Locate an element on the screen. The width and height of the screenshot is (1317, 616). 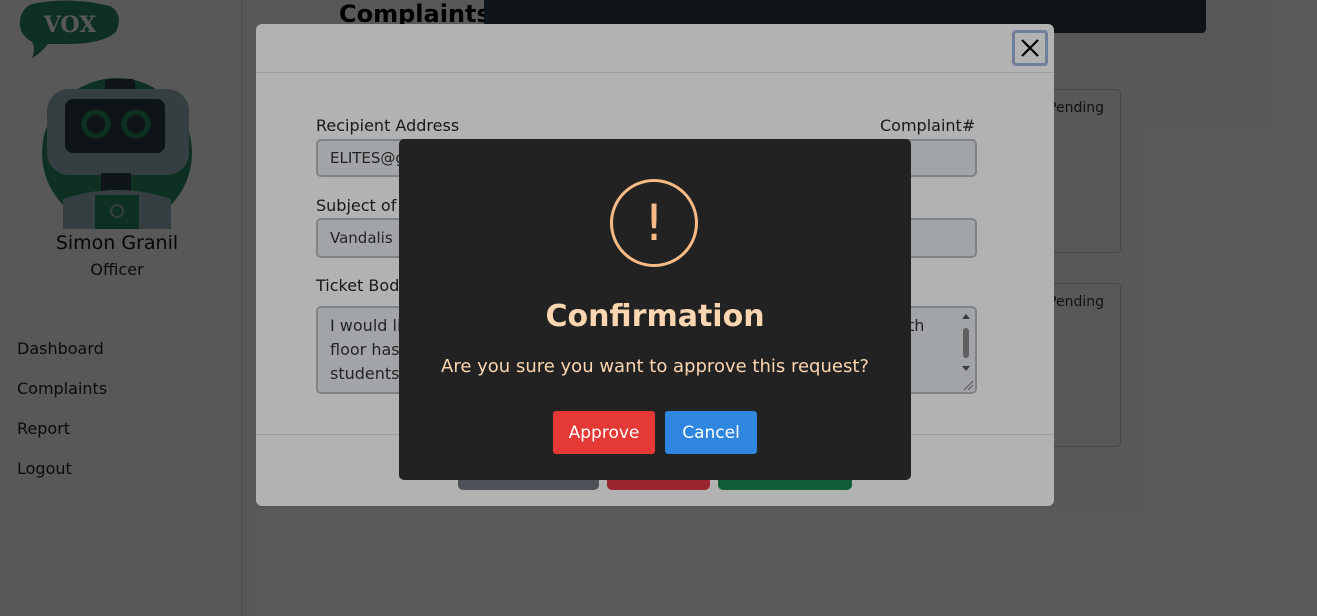
approve-button: Approve is located at coordinates (604, 432).